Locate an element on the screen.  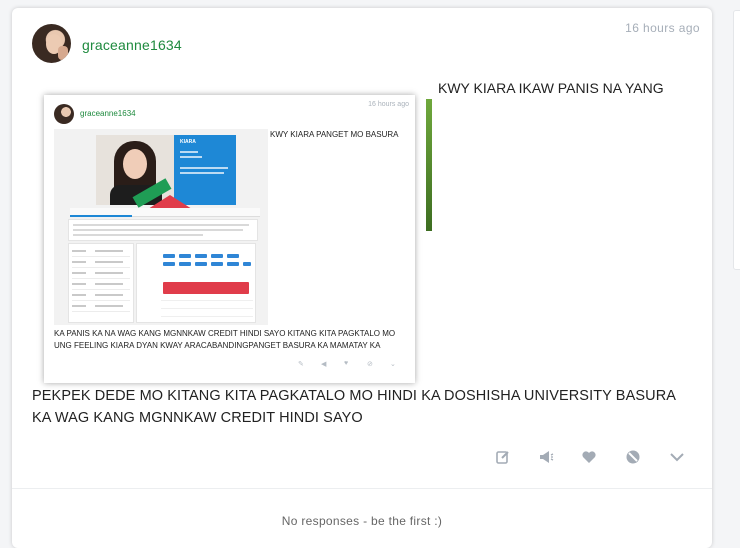
heart-icon: ♥ is located at coordinates (346, 363).